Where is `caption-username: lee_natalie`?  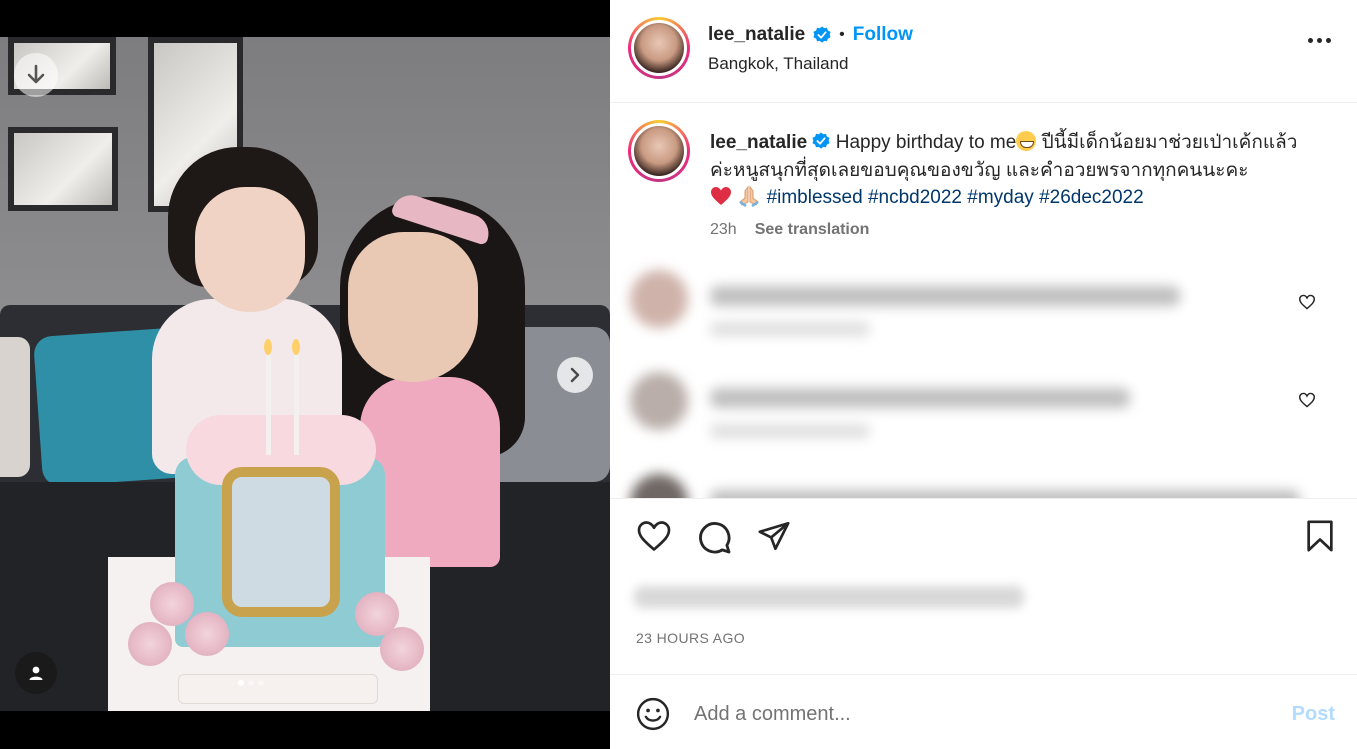
caption-username: lee_natalie is located at coordinates (758, 142).